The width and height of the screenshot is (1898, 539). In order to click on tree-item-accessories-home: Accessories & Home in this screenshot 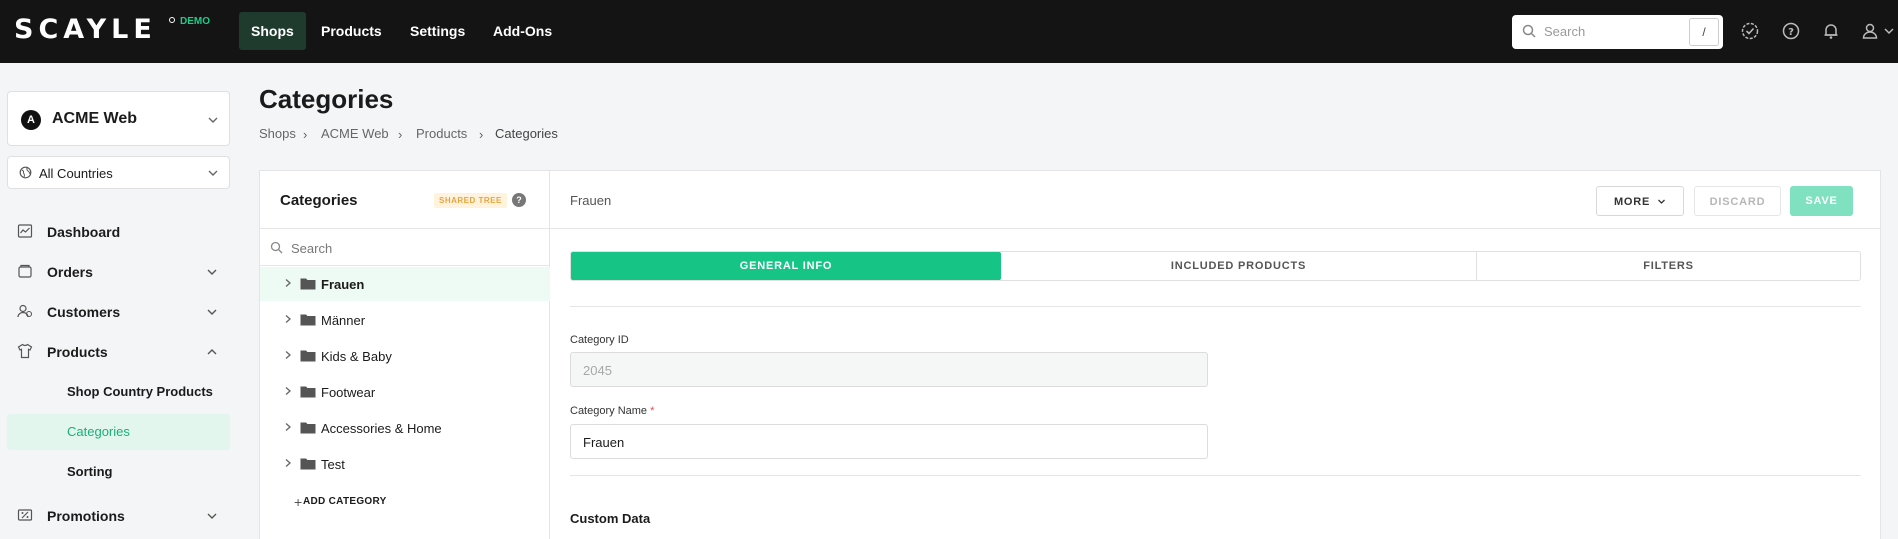, I will do `click(405, 428)`.